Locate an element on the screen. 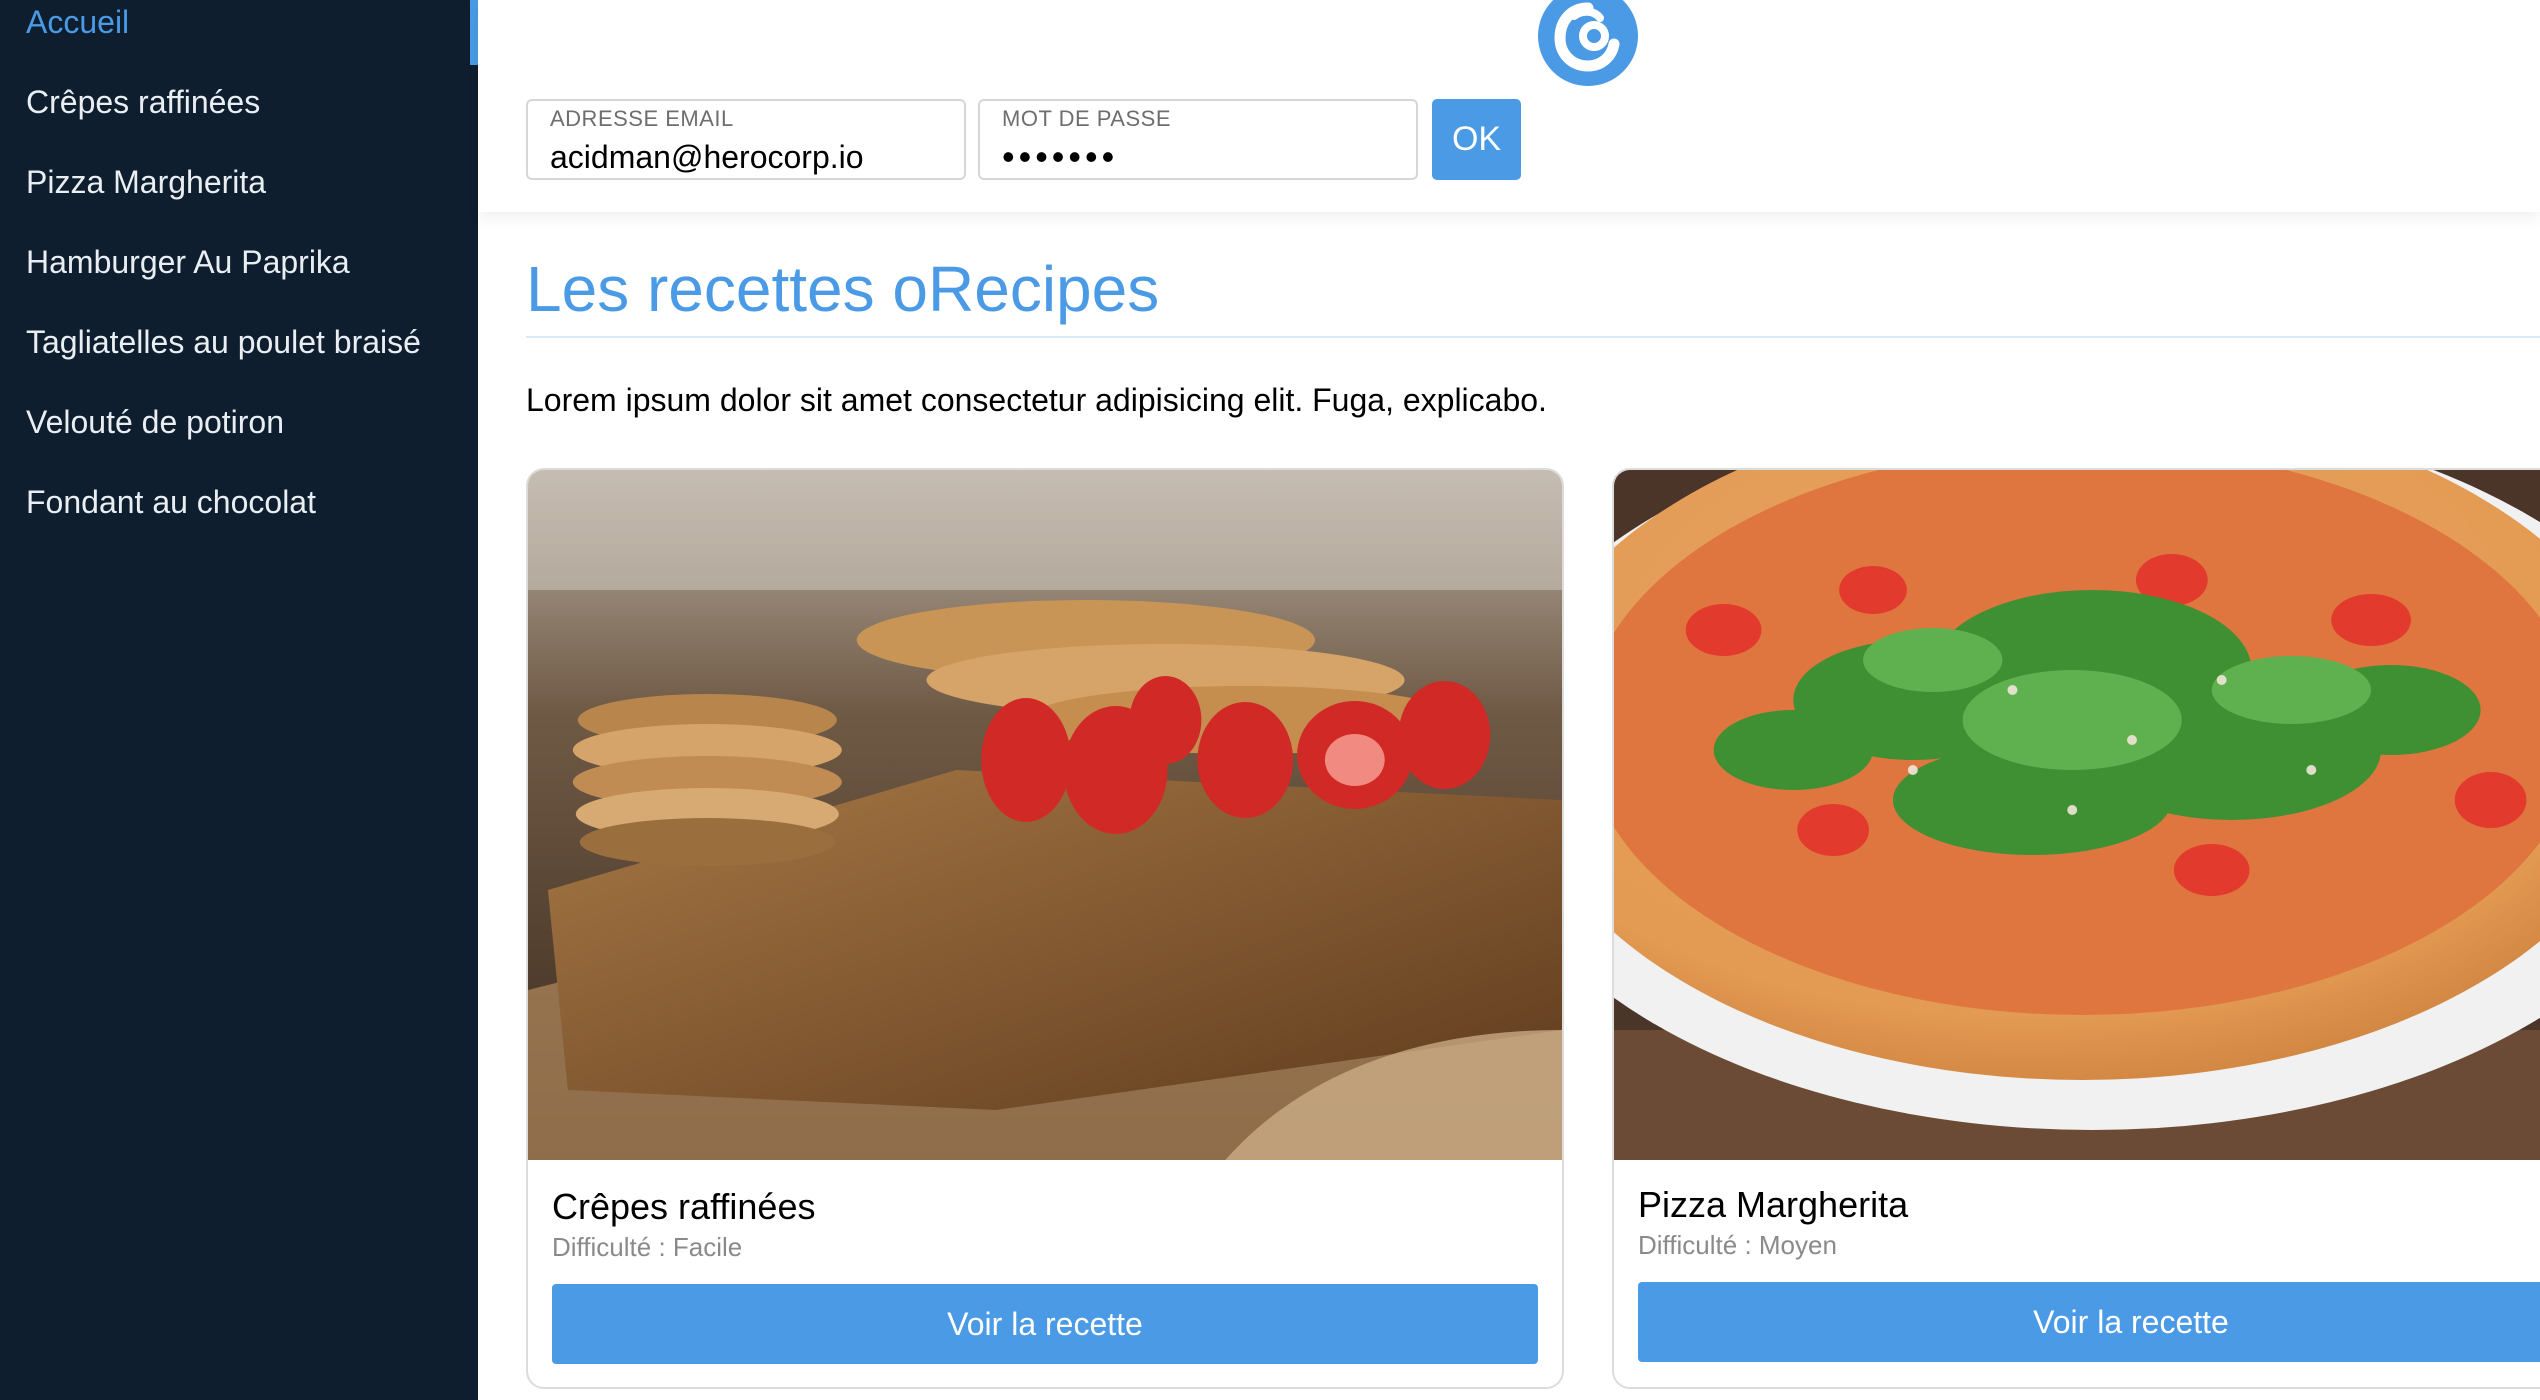  card-title: Crêpes raffinées is located at coordinates (684, 1206).